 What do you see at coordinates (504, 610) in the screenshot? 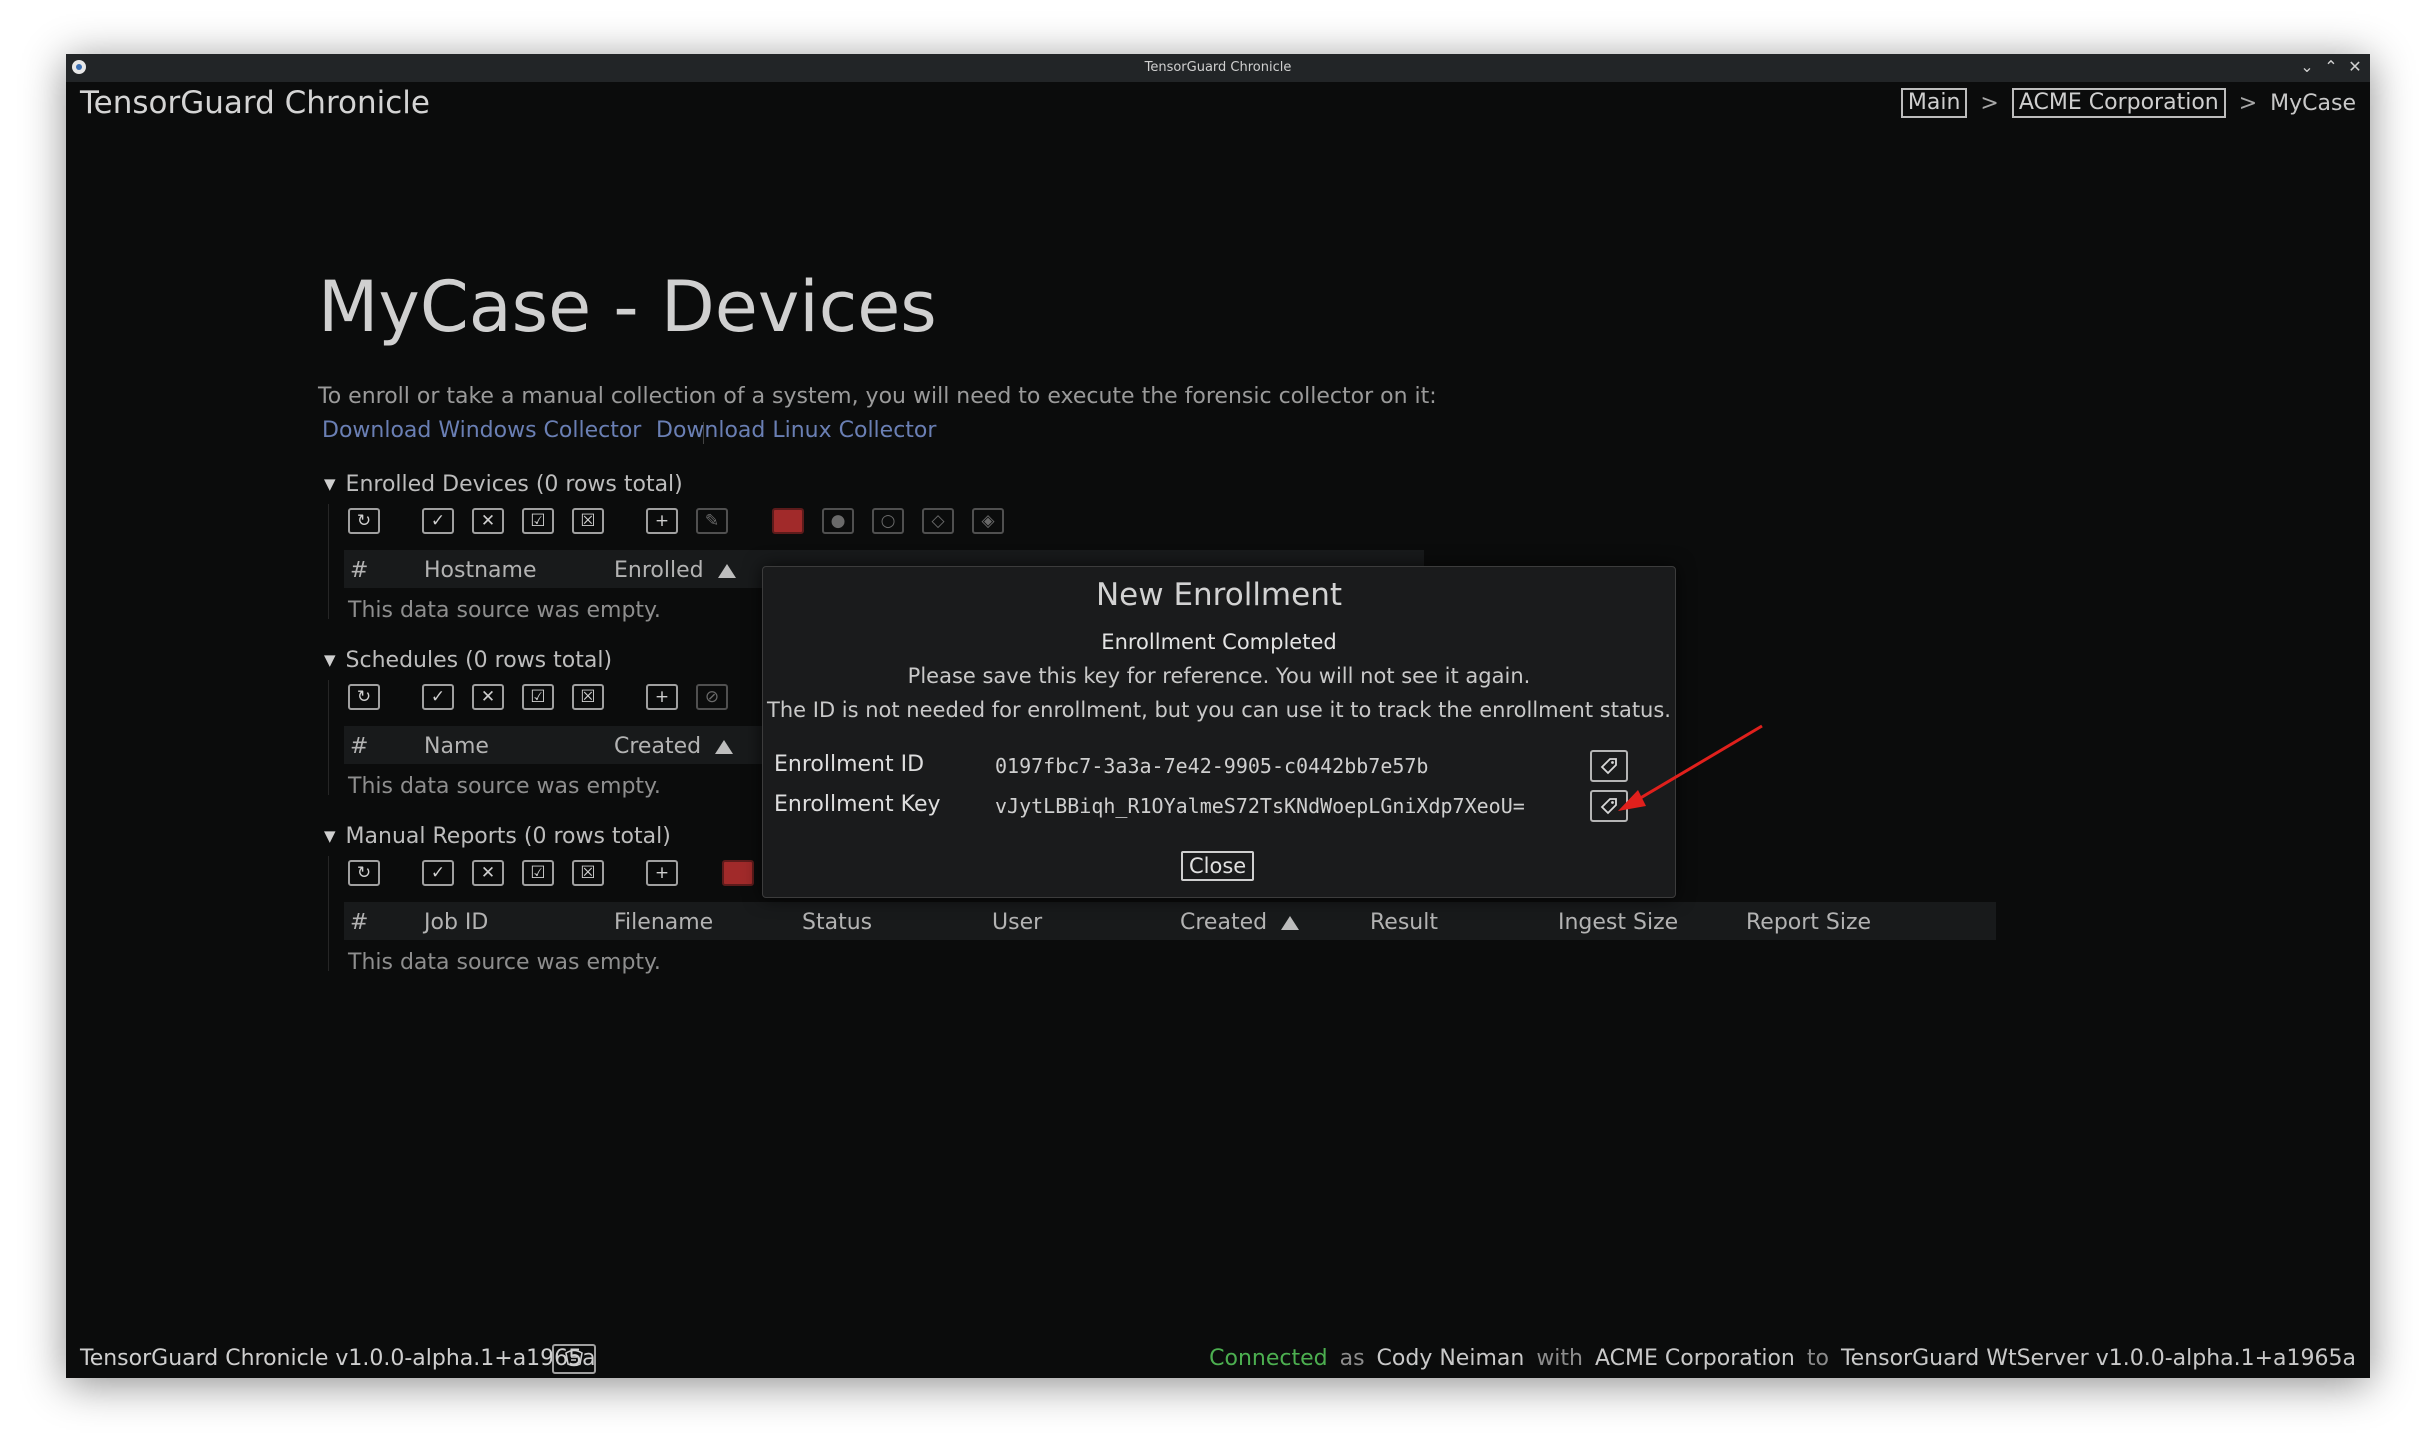
I see `enrolled-empty-text: This data source was empty.` at bounding box center [504, 610].